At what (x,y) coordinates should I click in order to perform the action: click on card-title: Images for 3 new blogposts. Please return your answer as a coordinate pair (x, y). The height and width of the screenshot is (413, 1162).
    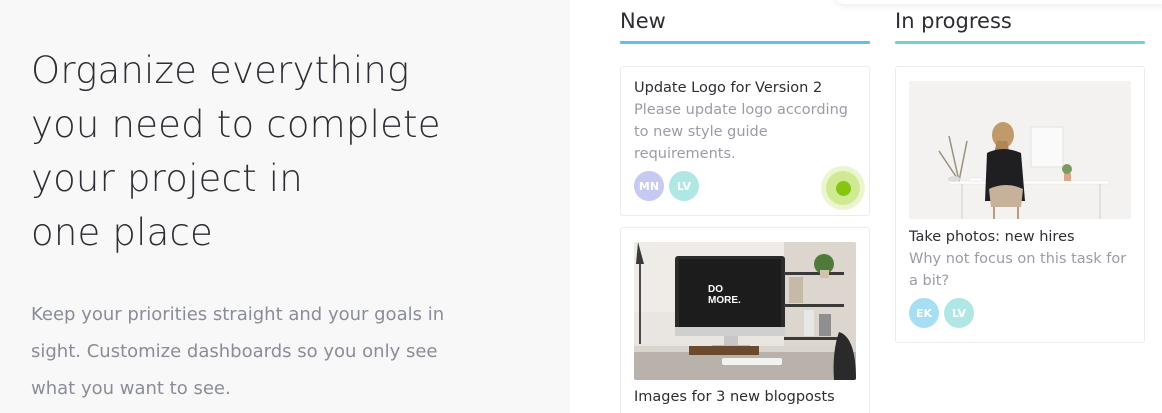
    Looking at the image, I should click on (734, 397).